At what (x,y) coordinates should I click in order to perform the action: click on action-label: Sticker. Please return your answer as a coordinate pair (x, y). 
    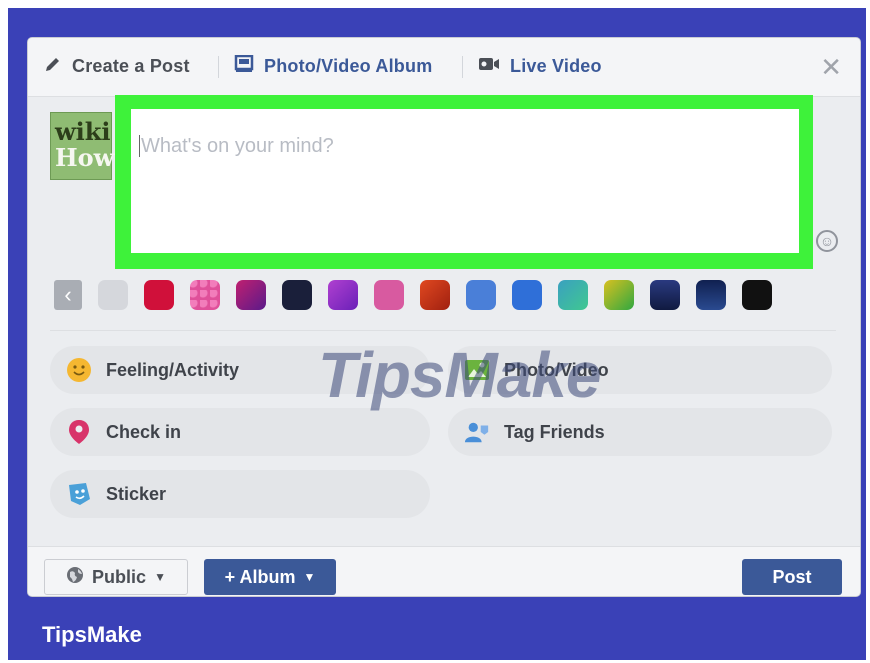
    Looking at the image, I should click on (136, 493).